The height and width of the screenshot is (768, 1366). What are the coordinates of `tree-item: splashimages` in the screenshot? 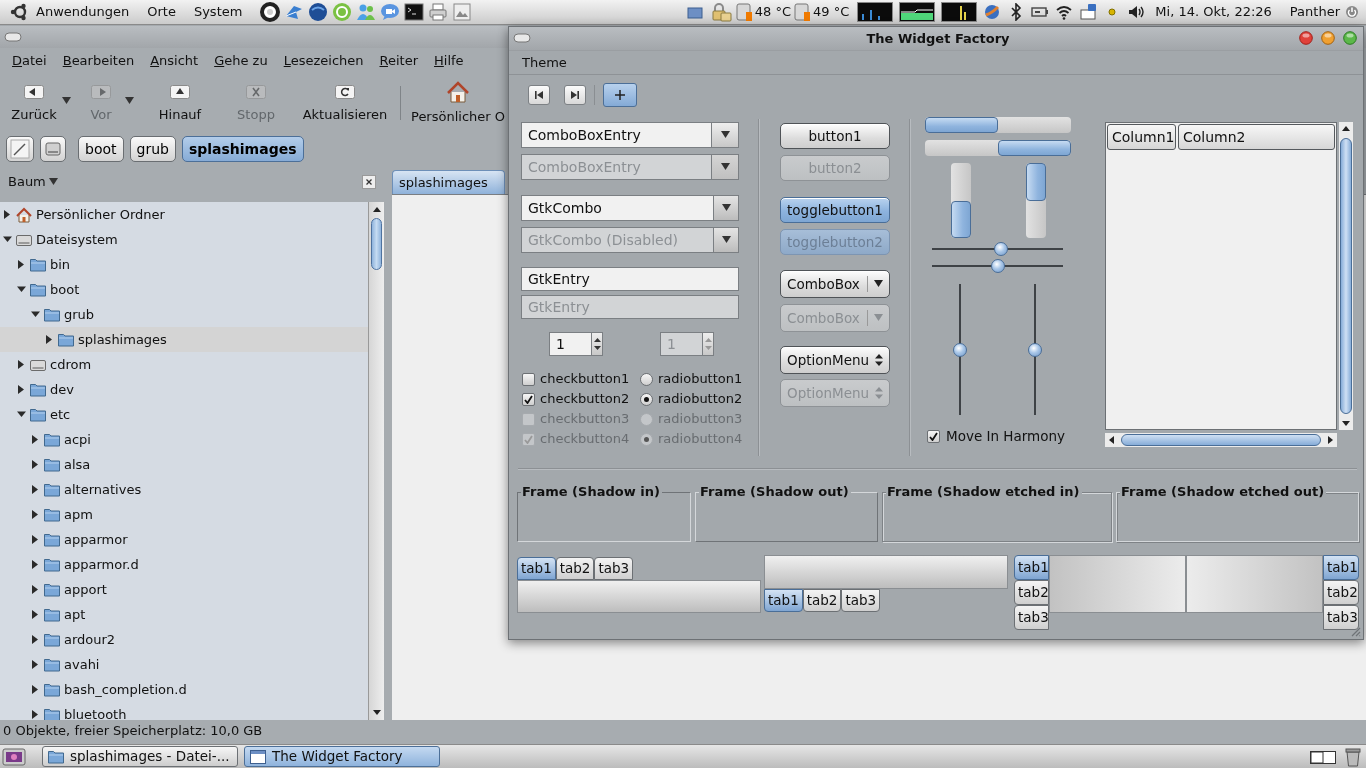 It's located at (184, 339).